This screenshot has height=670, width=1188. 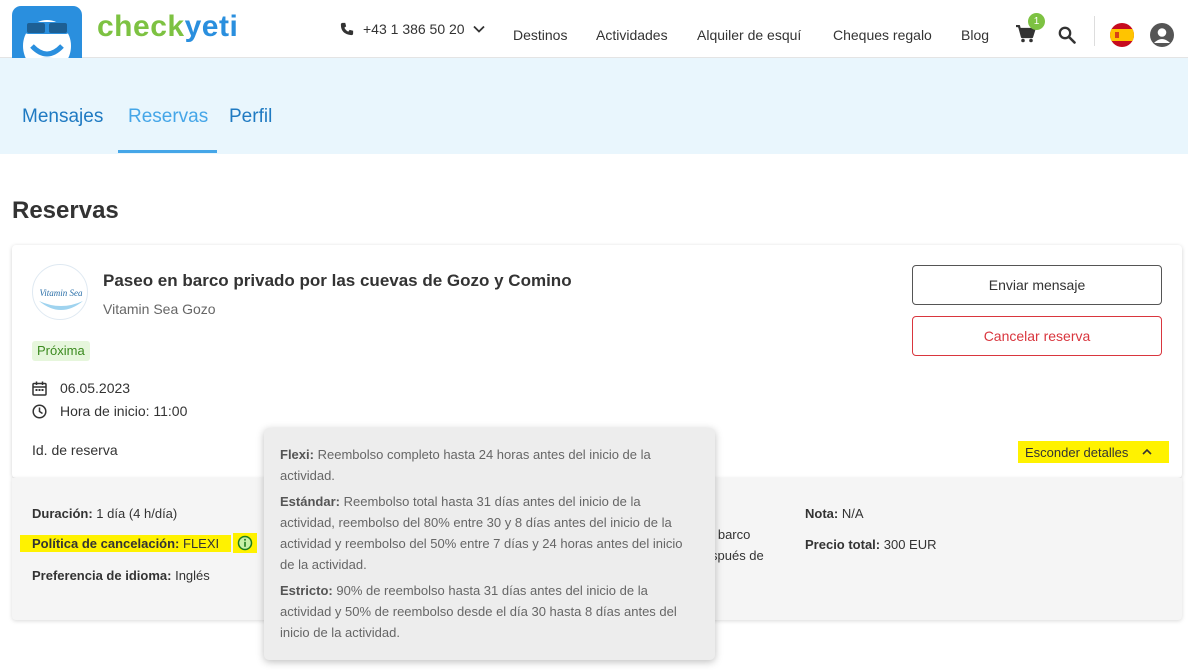 I want to click on tooltip-standard-label: Estándar:, so click(x=310, y=501).